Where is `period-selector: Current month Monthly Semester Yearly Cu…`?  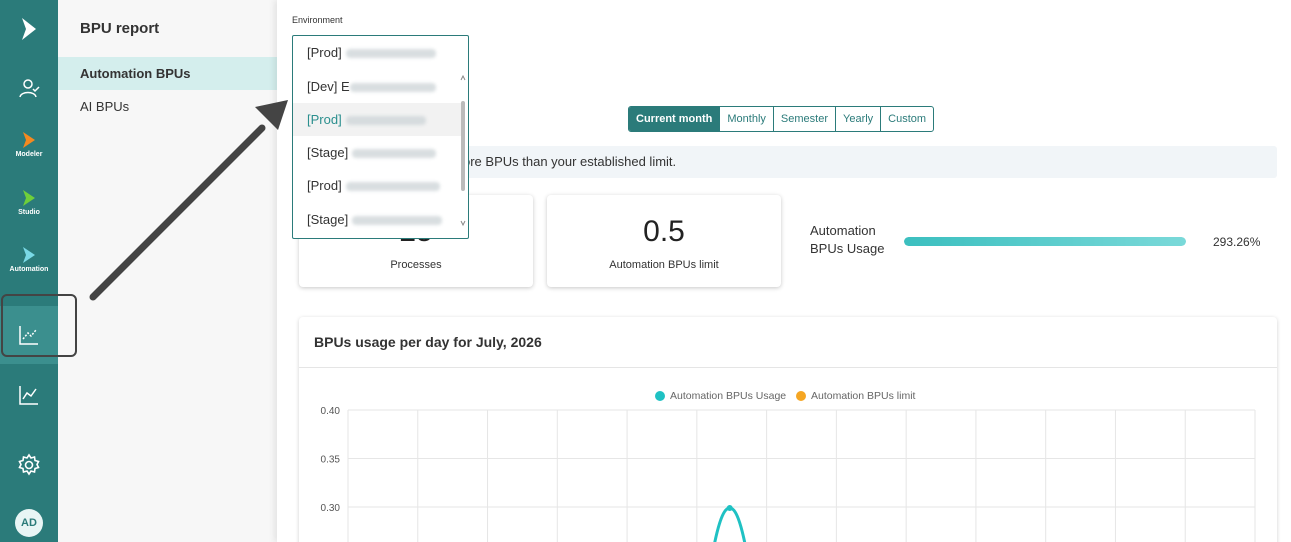 period-selector: Current month Monthly Semester Yearly Cu… is located at coordinates (781, 119).